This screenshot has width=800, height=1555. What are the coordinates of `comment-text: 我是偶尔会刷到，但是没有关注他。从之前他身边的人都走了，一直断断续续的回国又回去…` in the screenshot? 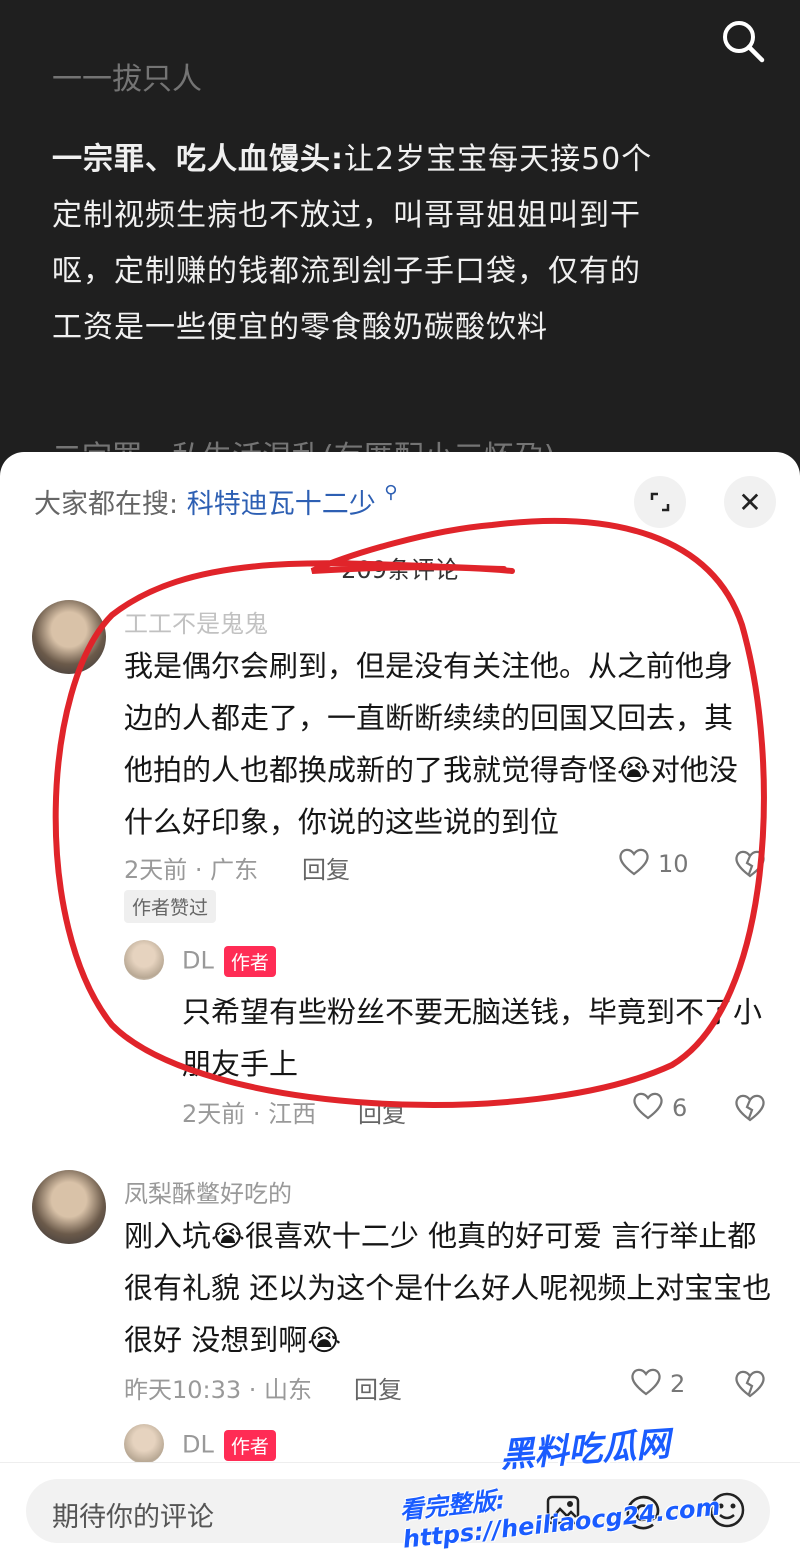 It's located at (431, 744).